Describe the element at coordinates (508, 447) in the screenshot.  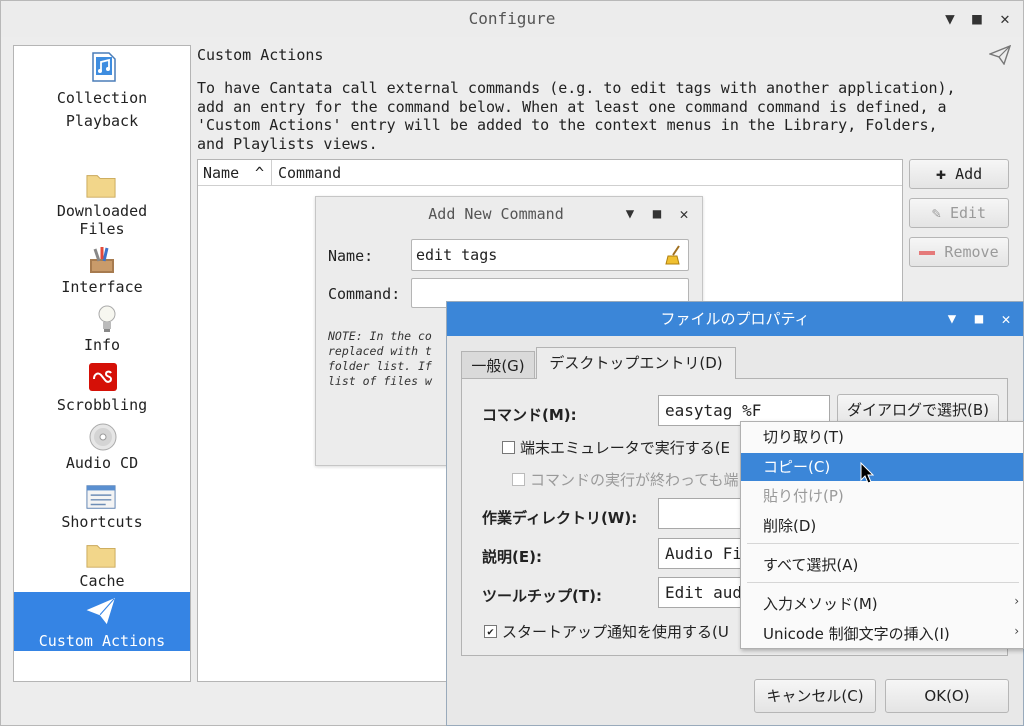
I see `terminal-checkbox` at that location.